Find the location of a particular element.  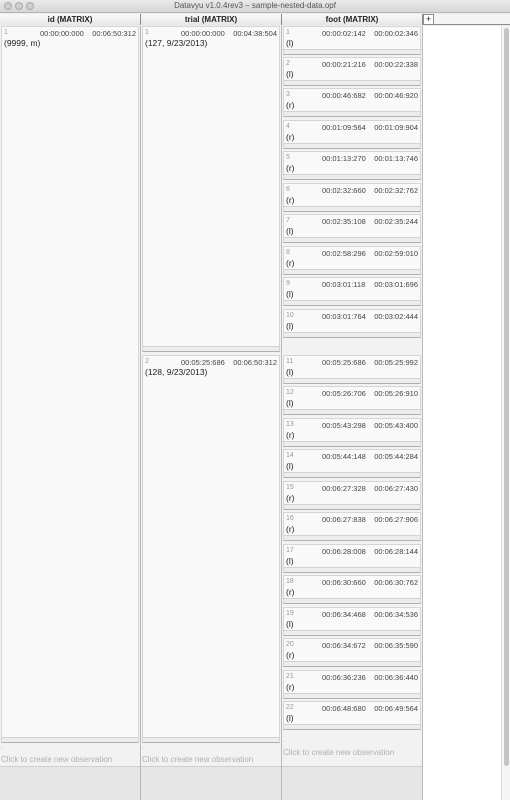

cell-onset: 00:02:58:296 is located at coordinates (344, 253).